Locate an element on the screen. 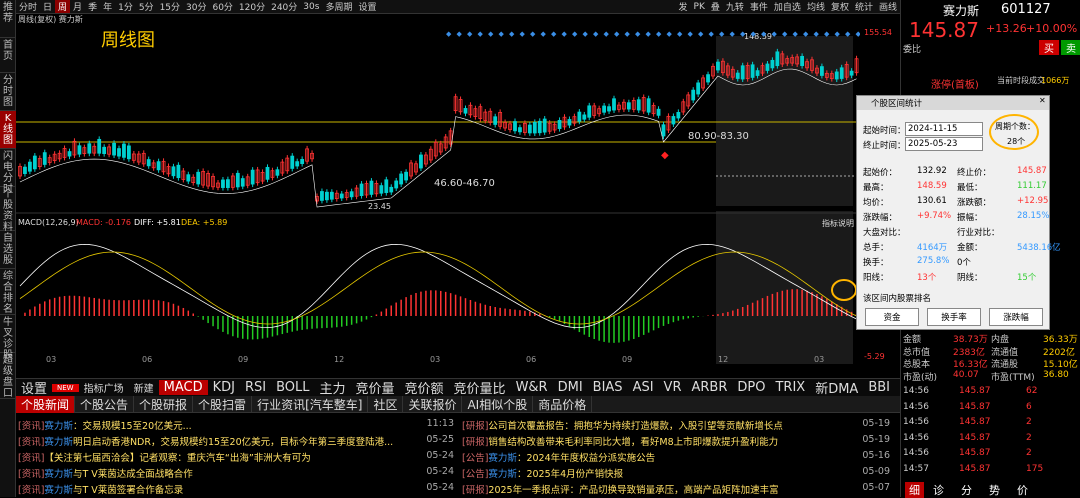 This screenshot has height=498, width=1080. rank-button-1: 换手率 is located at coordinates (954, 317).